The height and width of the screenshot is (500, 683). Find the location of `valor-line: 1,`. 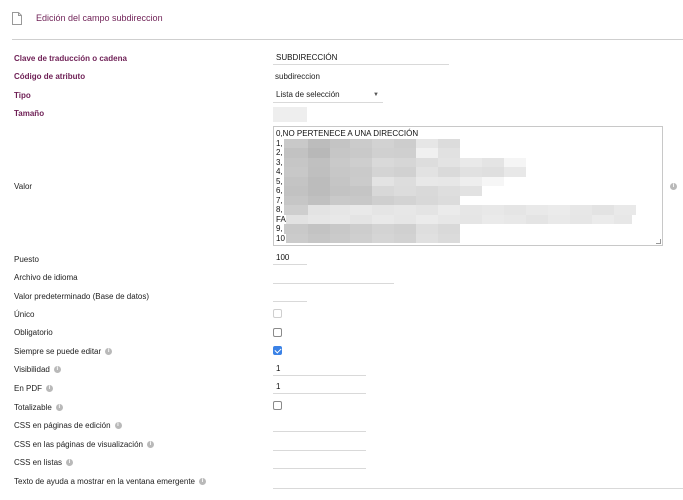

valor-line: 1, is located at coordinates (468, 143).